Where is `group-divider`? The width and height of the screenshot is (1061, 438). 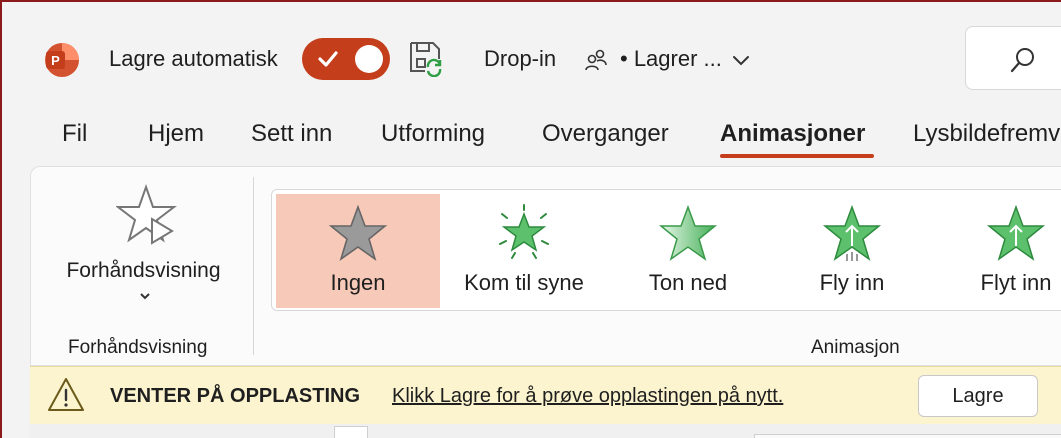
group-divider is located at coordinates (253, 266).